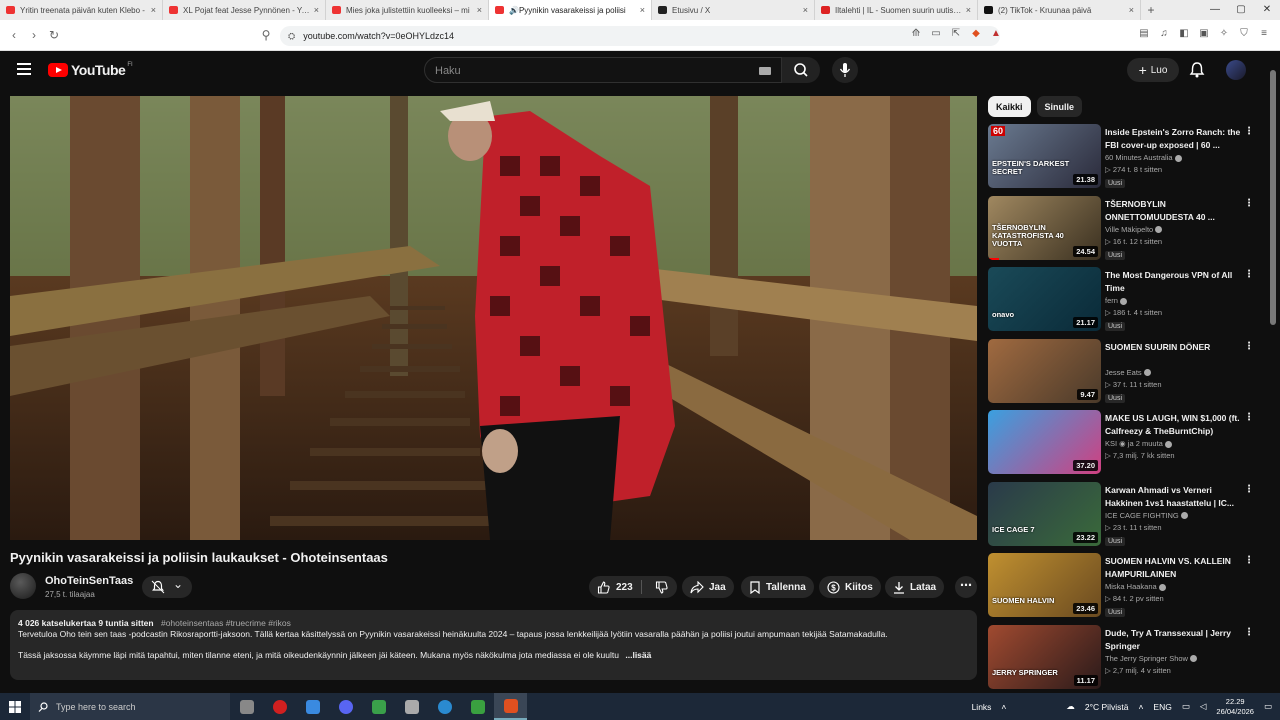  Describe the element at coordinates (765, 71) in the screenshot. I see `keyboard-icon` at that location.